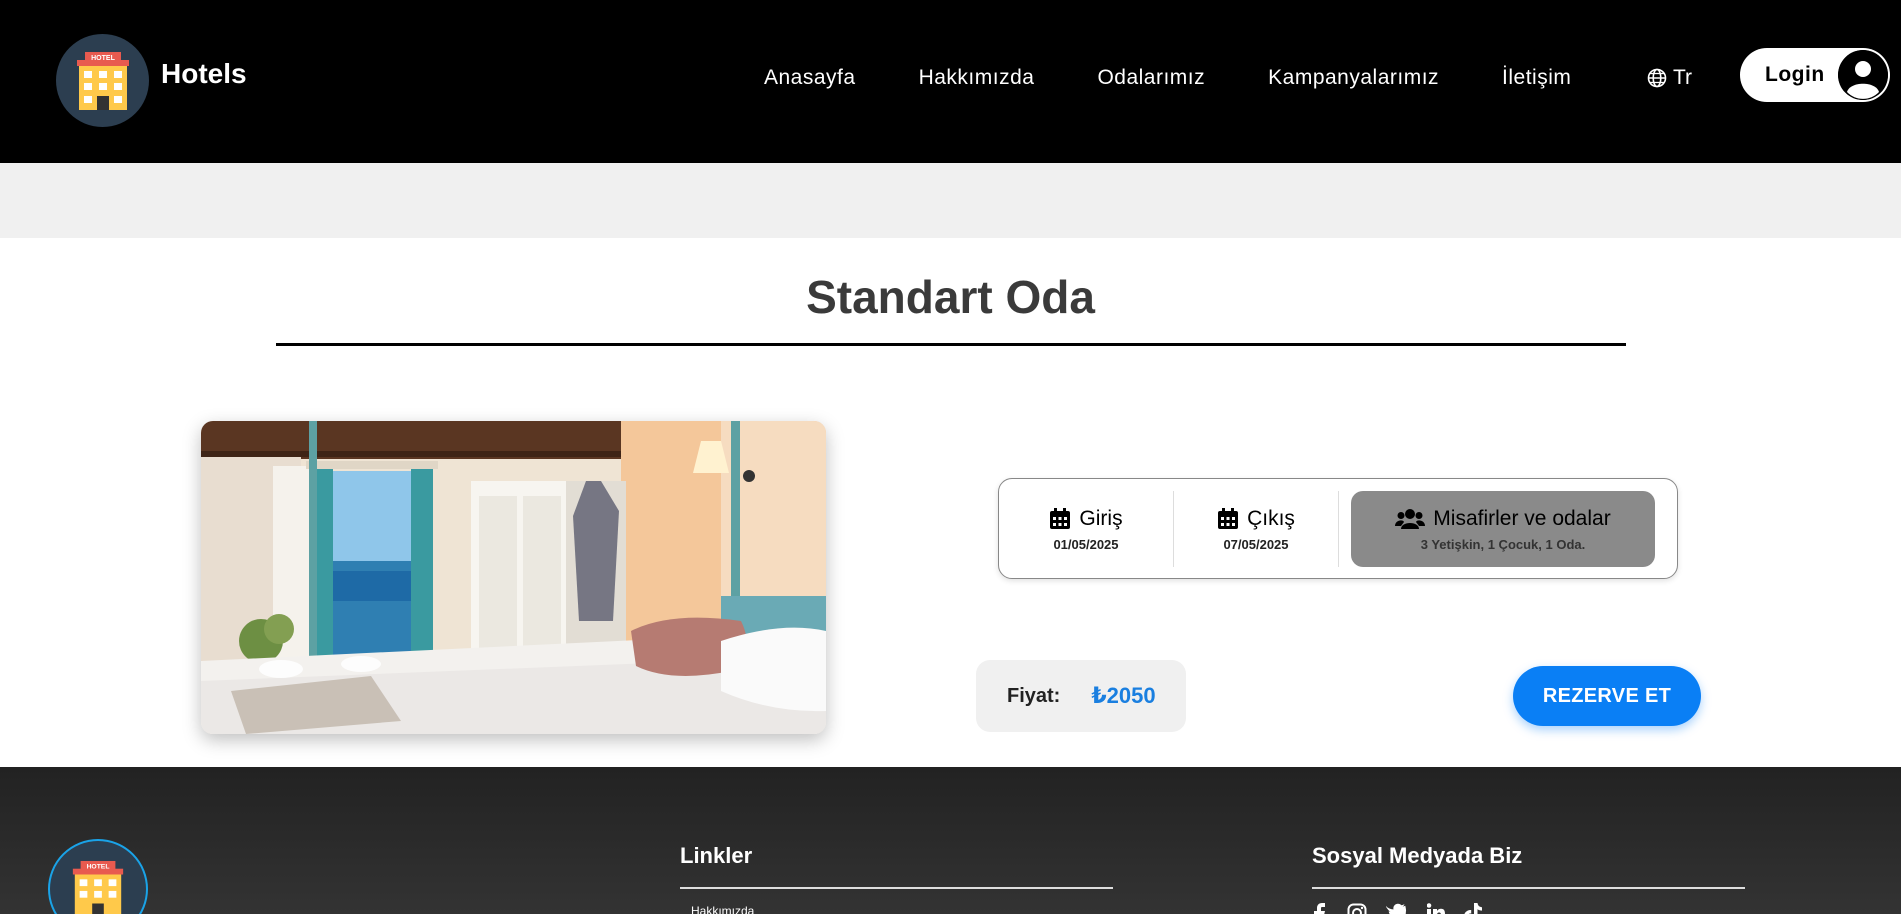 Image resolution: width=1901 pixels, height=914 pixels. Describe the element at coordinates (1034, 695) in the screenshot. I see `price-label: Fiyat:` at that location.